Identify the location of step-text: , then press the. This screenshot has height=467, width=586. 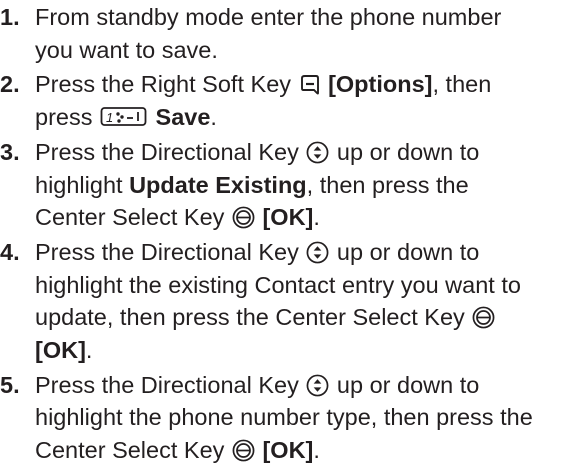
(387, 184).